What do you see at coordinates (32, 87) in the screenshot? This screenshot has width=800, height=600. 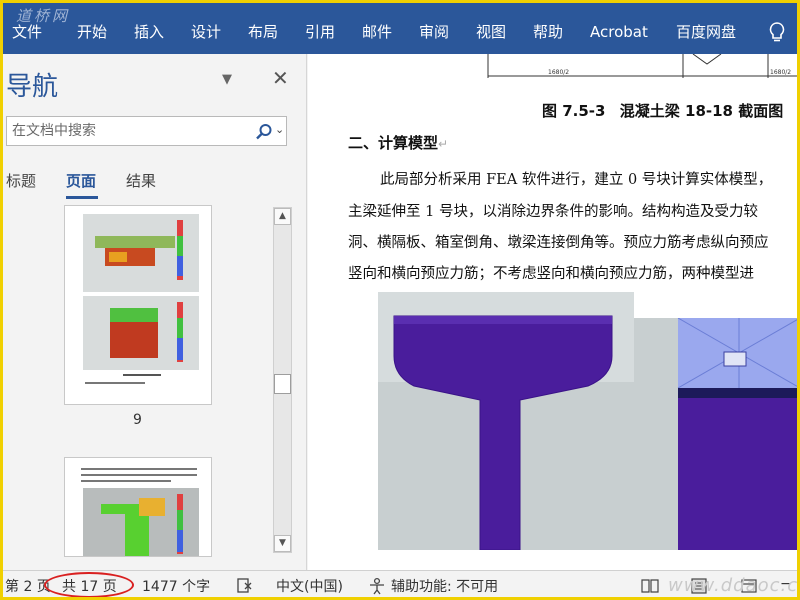 I see `nav-title: 导航` at bounding box center [32, 87].